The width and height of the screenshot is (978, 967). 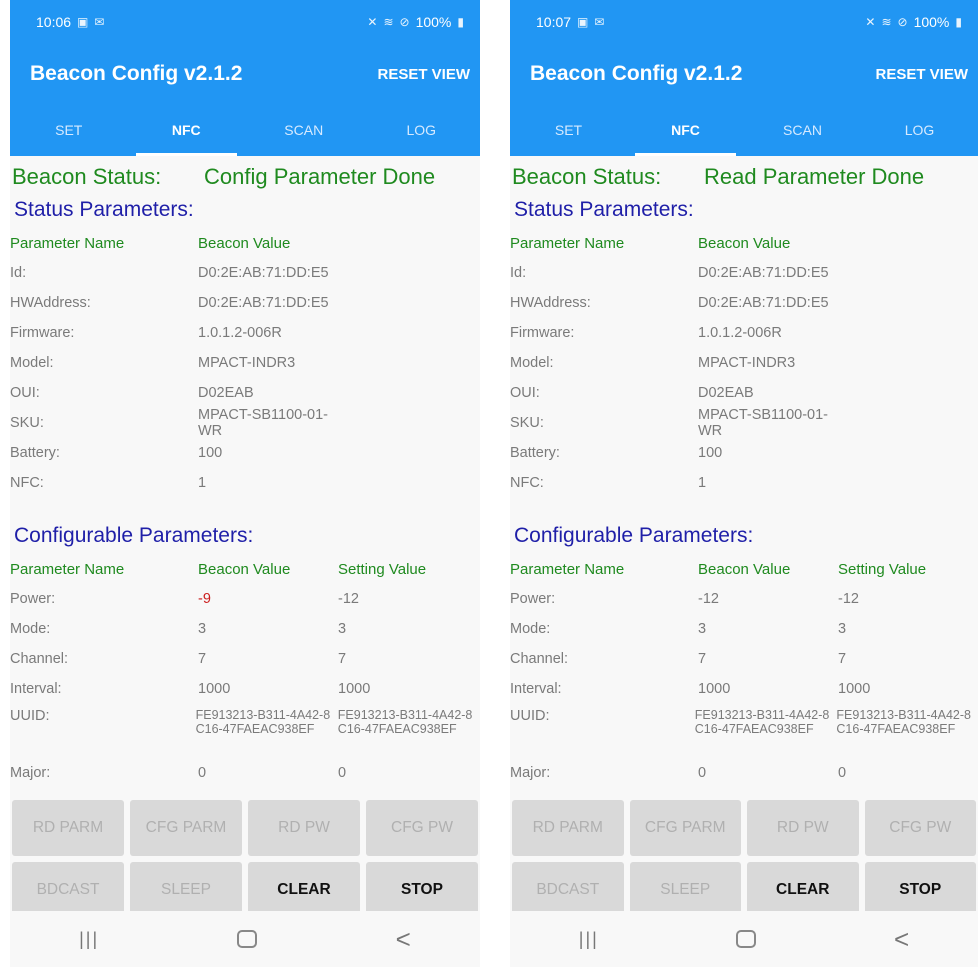 What do you see at coordinates (30, 629) in the screenshot?
I see `param-name: Mode:` at bounding box center [30, 629].